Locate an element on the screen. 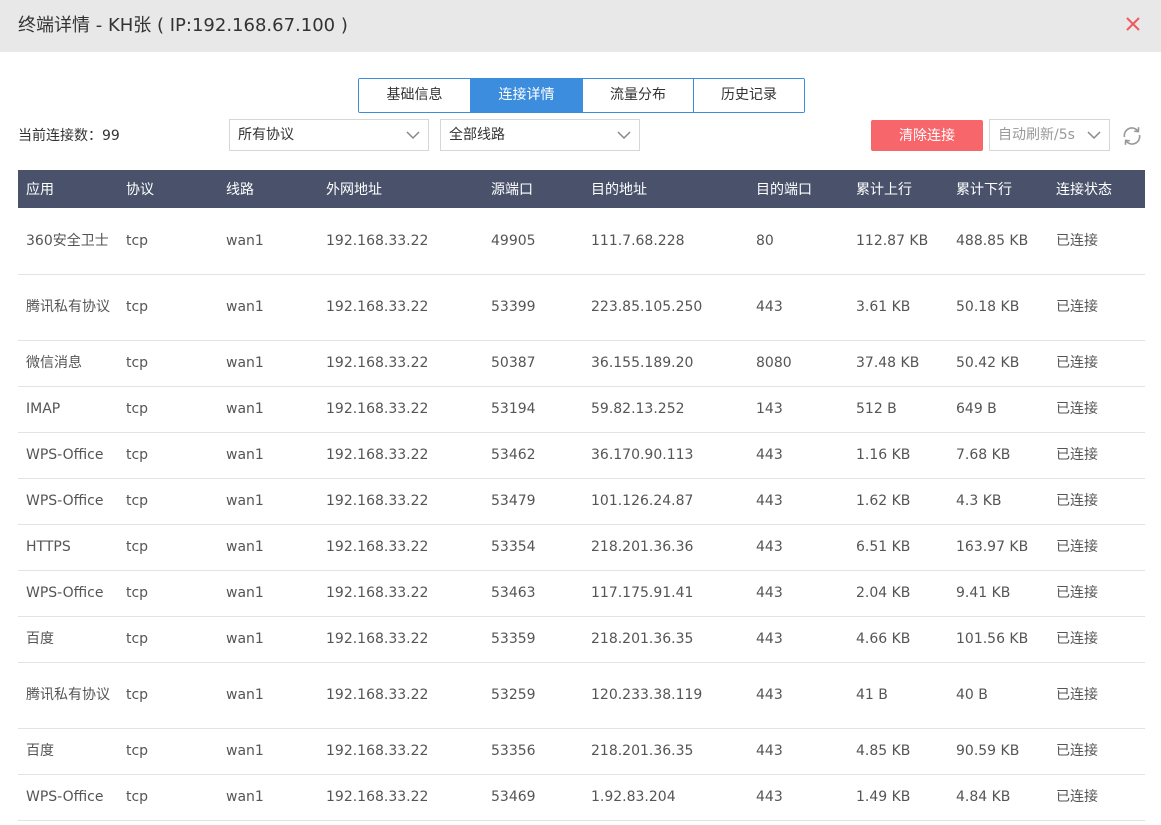 The height and width of the screenshot is (825, 1161). cell-upload: 4.85 KB is located at coordinates (898, 751).